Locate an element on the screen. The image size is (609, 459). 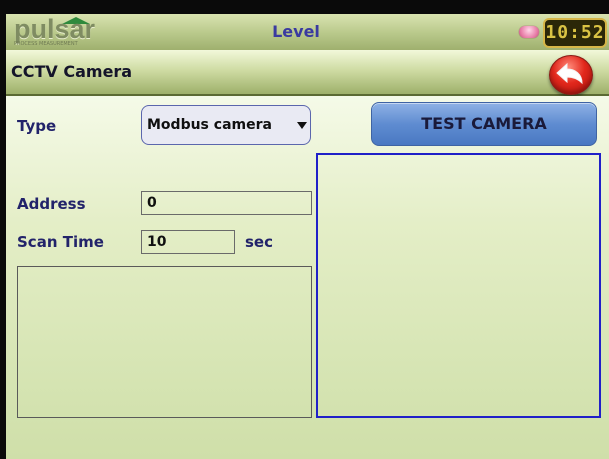
back-button is located at coordinates (571, 75).